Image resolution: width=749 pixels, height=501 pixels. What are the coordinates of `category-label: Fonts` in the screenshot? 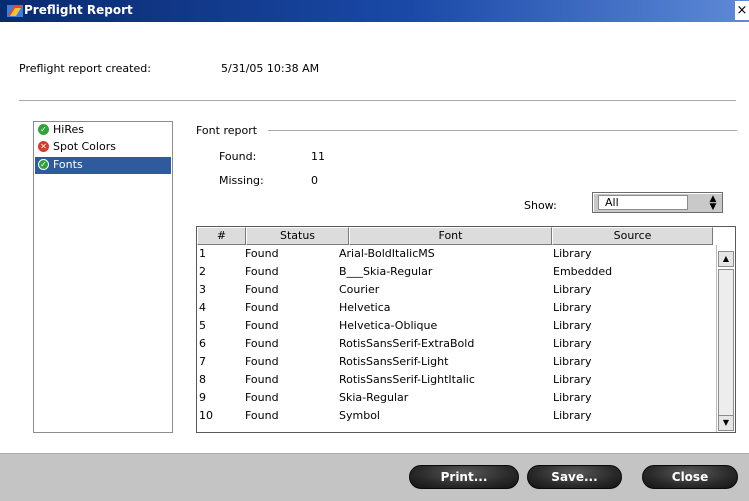 It's located at (68, 164).